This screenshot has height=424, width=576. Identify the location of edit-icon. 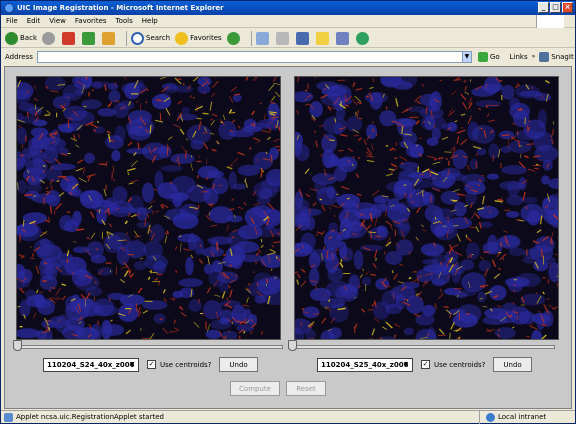
(302, 38).